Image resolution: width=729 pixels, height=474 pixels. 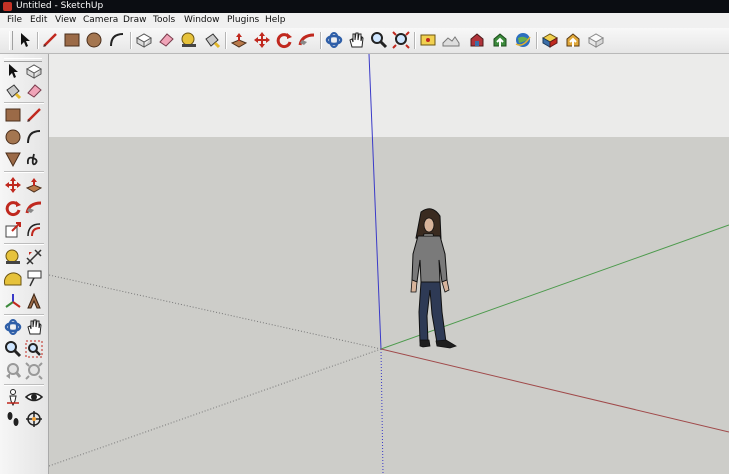 I want to click on axes-icon, so click(x=13, y=301).